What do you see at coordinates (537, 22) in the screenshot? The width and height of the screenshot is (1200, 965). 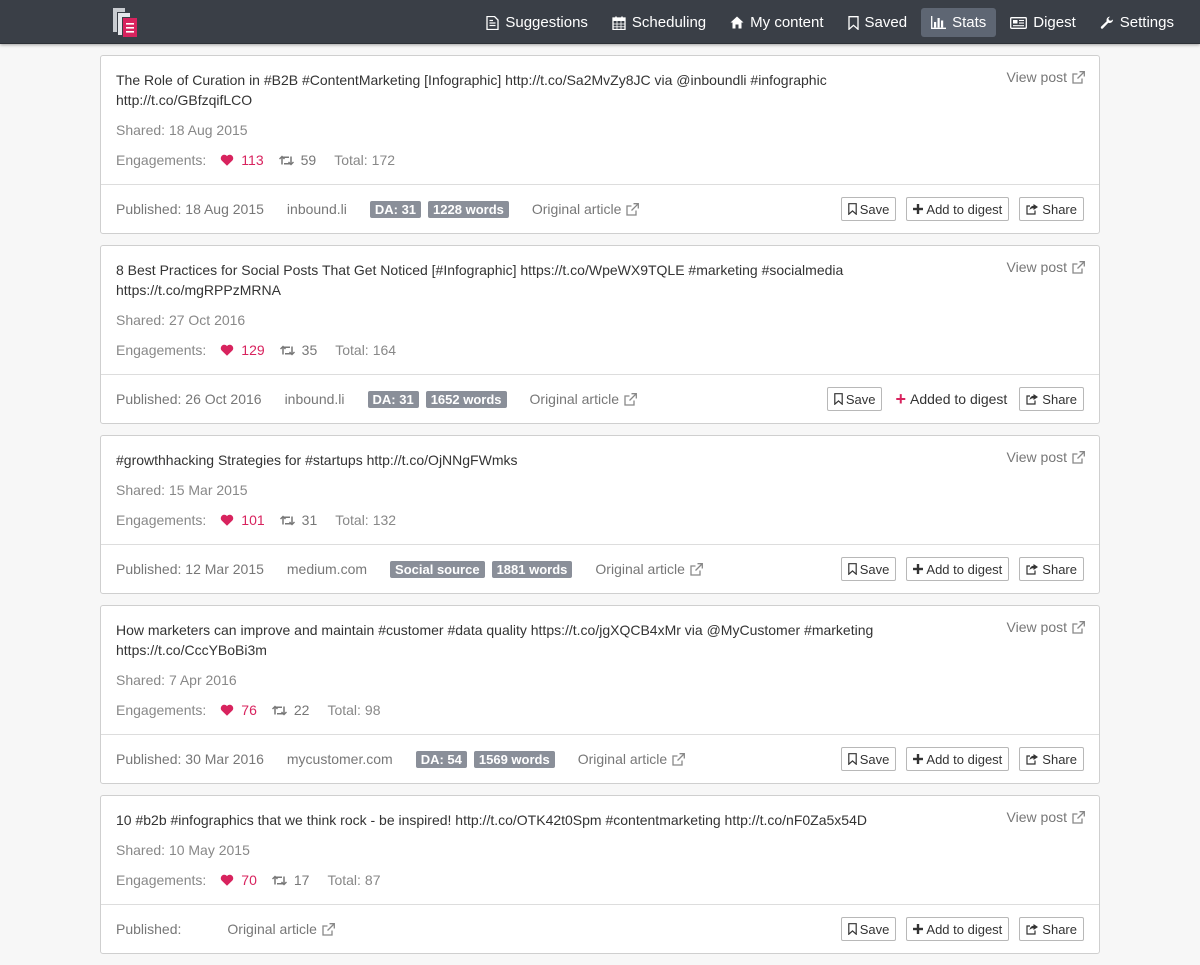 I see `nav-item-suggestions: Suggestions` at bounding box center [537, 22].